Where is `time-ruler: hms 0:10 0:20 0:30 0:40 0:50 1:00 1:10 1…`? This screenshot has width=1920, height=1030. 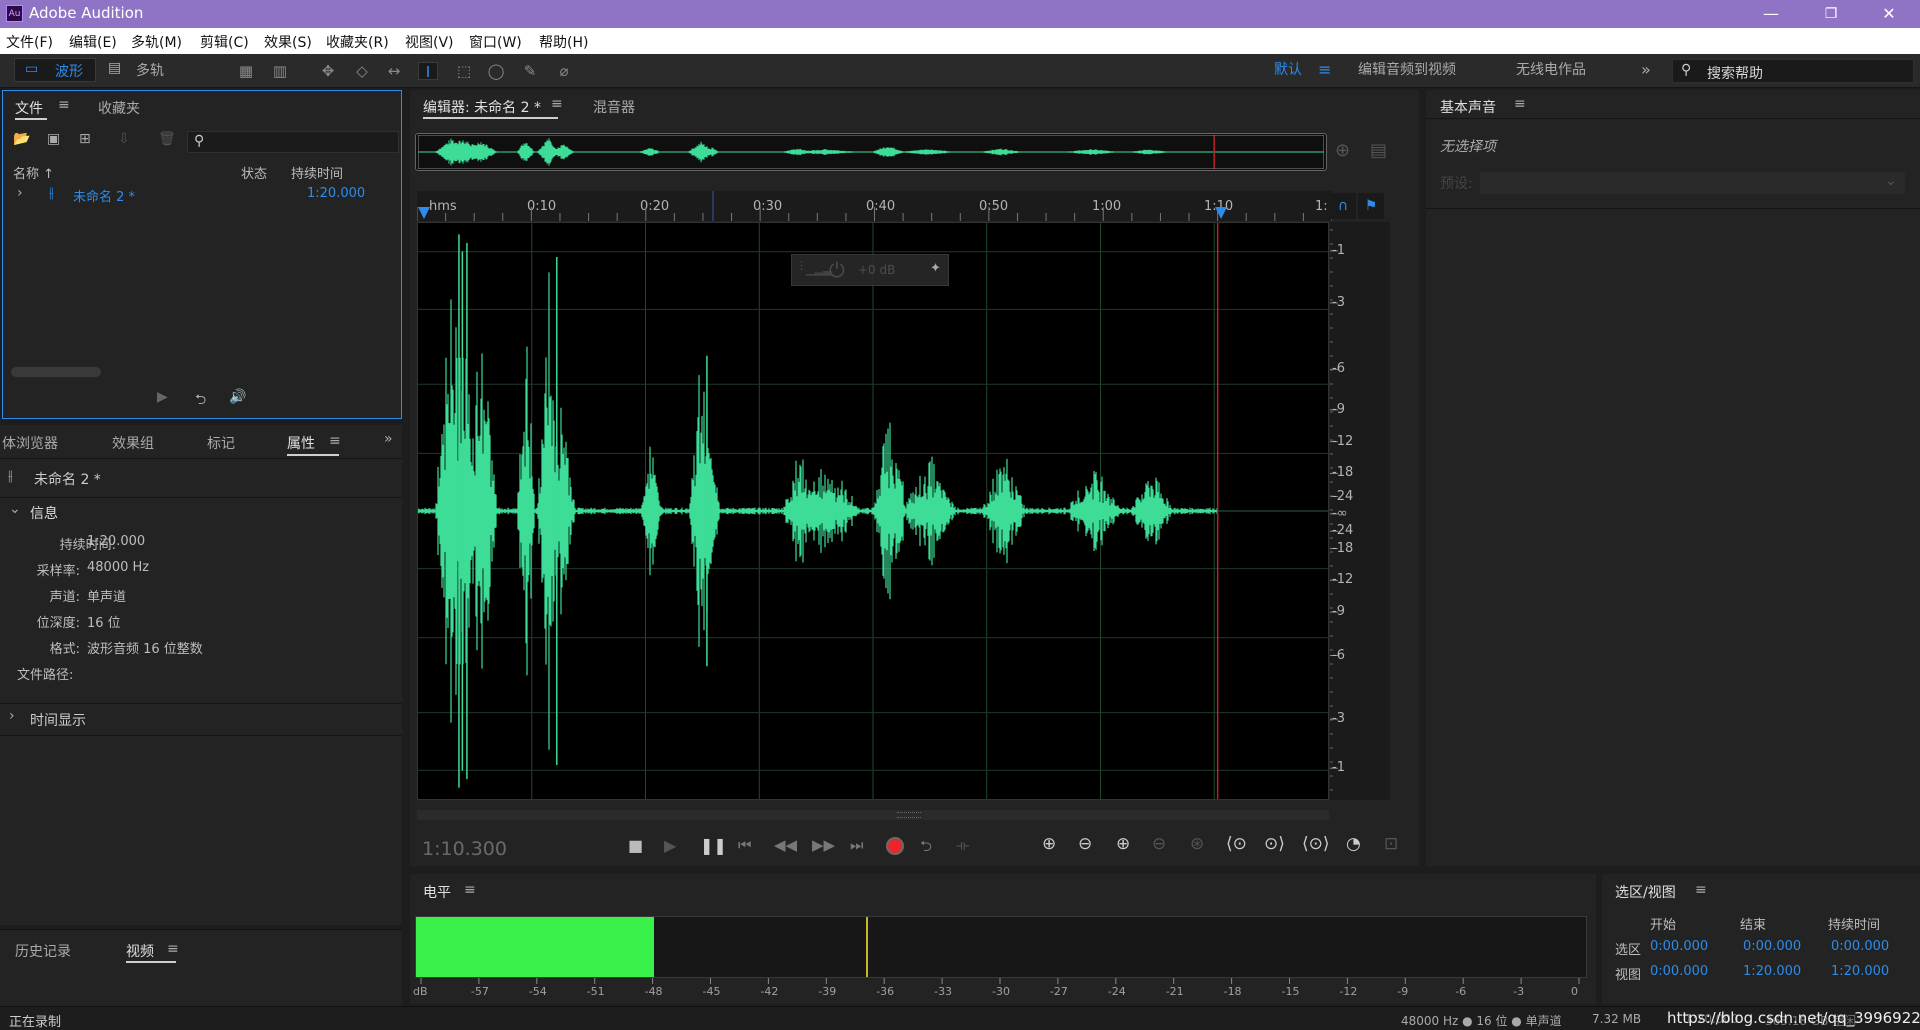 time-ruler: hms 0:10 0:20 0:30 0:40 0:50 1:00 1:10 1… is located at coordinates (874, 206).